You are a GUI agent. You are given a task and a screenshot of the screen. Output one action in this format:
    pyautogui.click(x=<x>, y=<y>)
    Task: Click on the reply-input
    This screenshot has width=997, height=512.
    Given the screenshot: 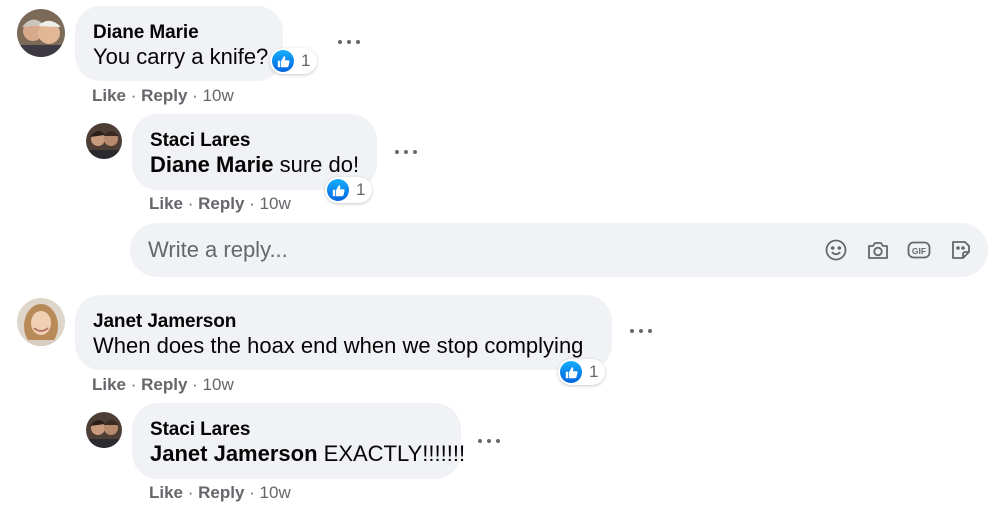 What is the action you would take?
    pyautogui.click(x=473, y=250)
    